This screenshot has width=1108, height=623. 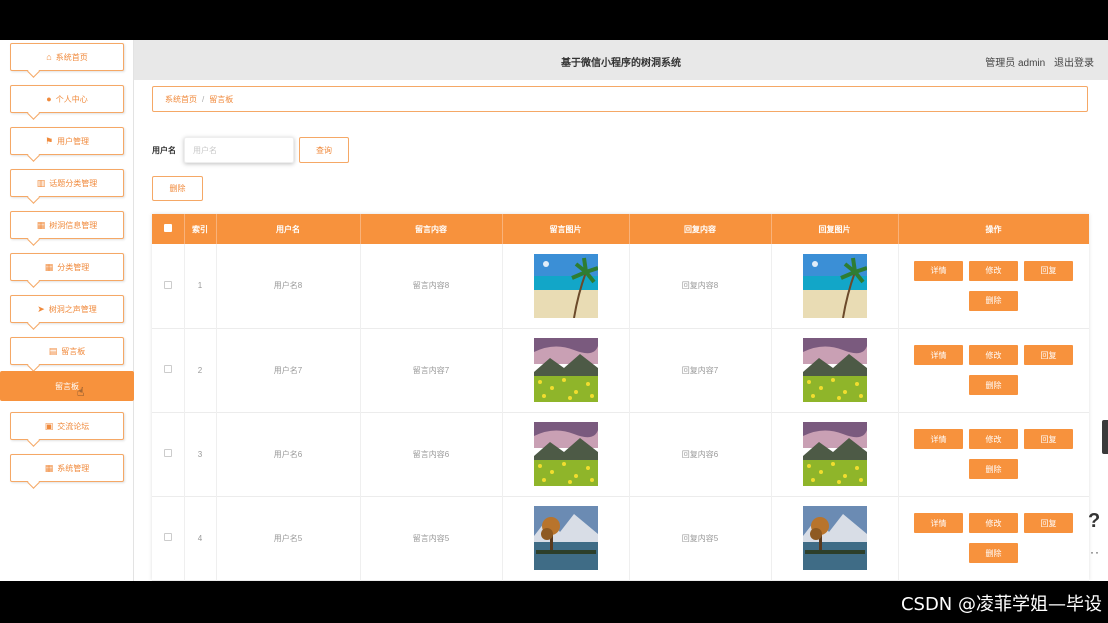 What do you see at coordinates (177, 188) in the screenshot?
I see `bulk-delete-button: 删除` at bounding box center [177, 188].